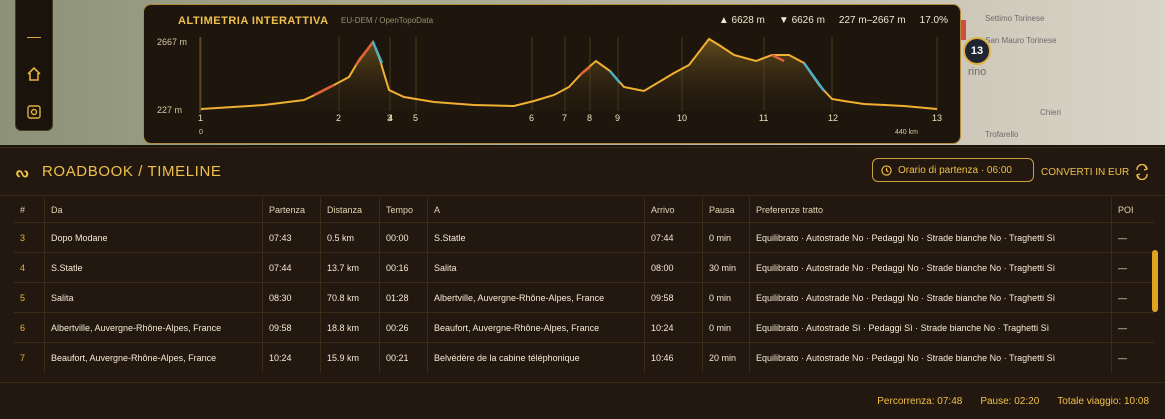 This screenshot has width=1165, height=419. I want to click on time-cell: 00:16, so click(403, 267).